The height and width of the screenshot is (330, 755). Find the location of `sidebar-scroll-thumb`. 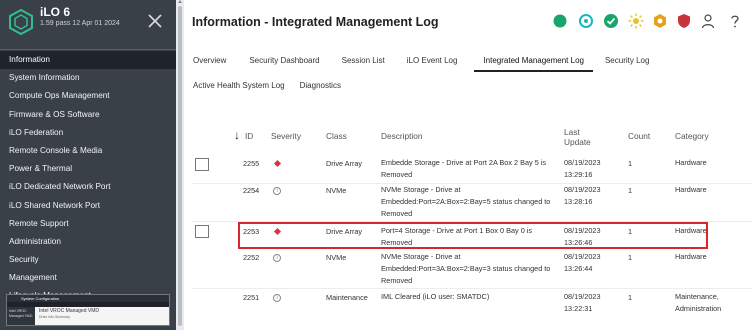

sidebar-scroll-thumb is located at coordinates (180, 166).